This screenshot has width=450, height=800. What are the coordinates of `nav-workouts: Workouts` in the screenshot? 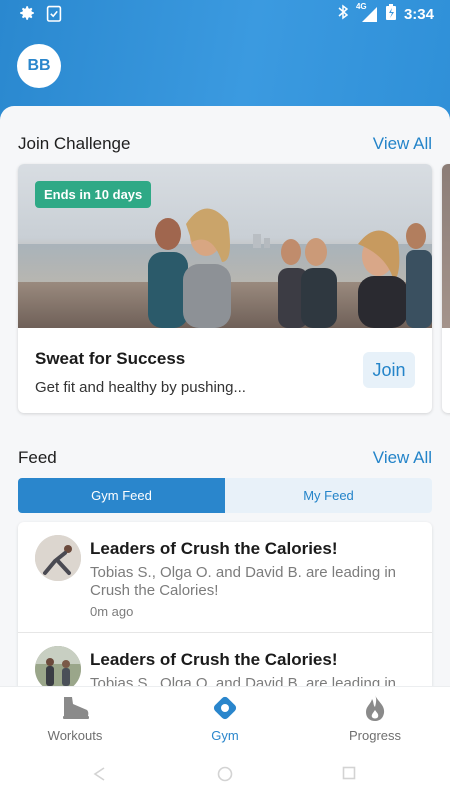 It's located at (75, 718).